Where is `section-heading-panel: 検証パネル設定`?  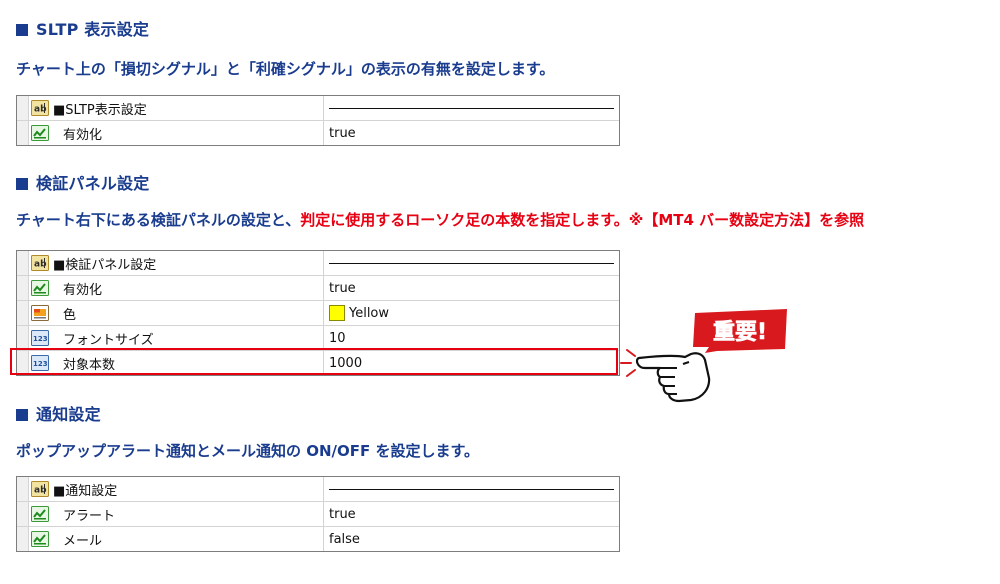
section-heading-panel: 検証パネル設定 is located at coordinates (82, 182).